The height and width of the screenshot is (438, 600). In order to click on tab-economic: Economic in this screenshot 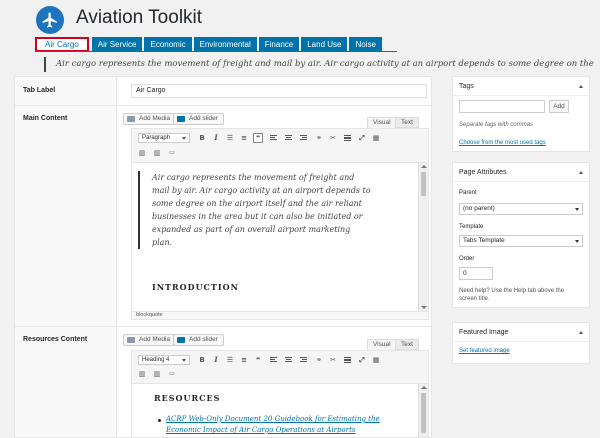, I will do `click(168, 44)`.